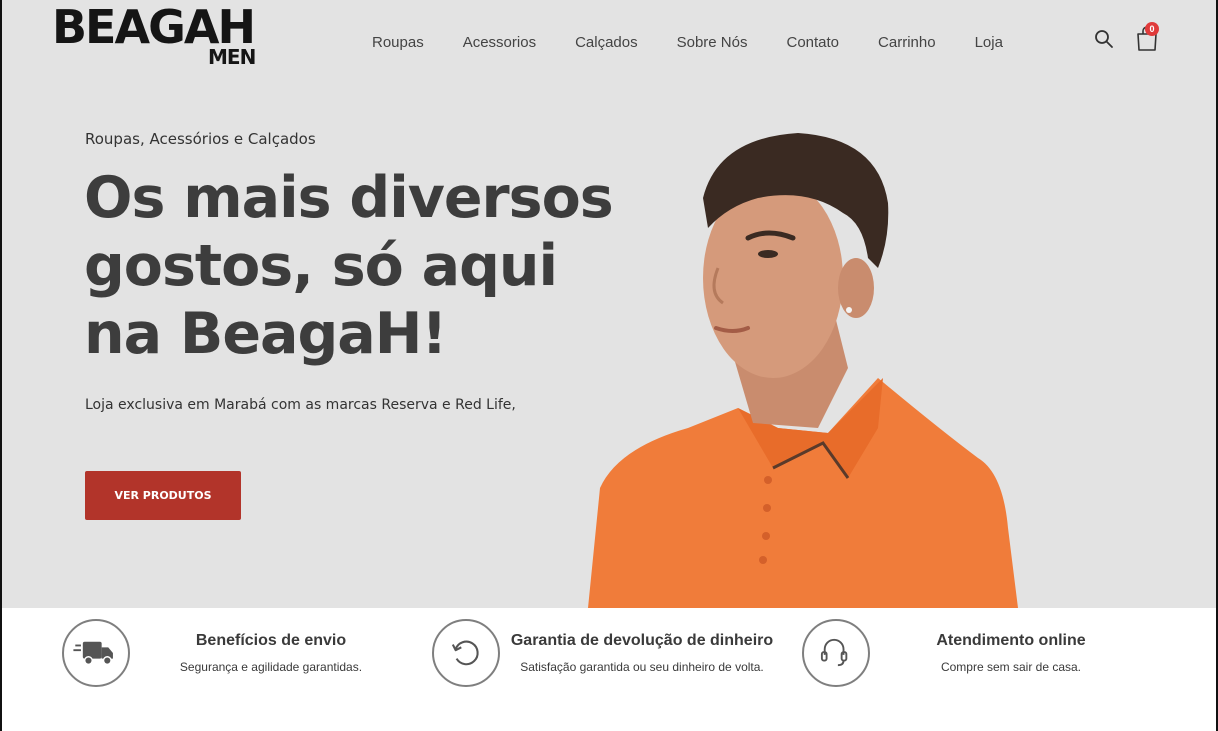  I want to click on feature-title: Garantia de devolução de dinheiro, so click(642, 640).